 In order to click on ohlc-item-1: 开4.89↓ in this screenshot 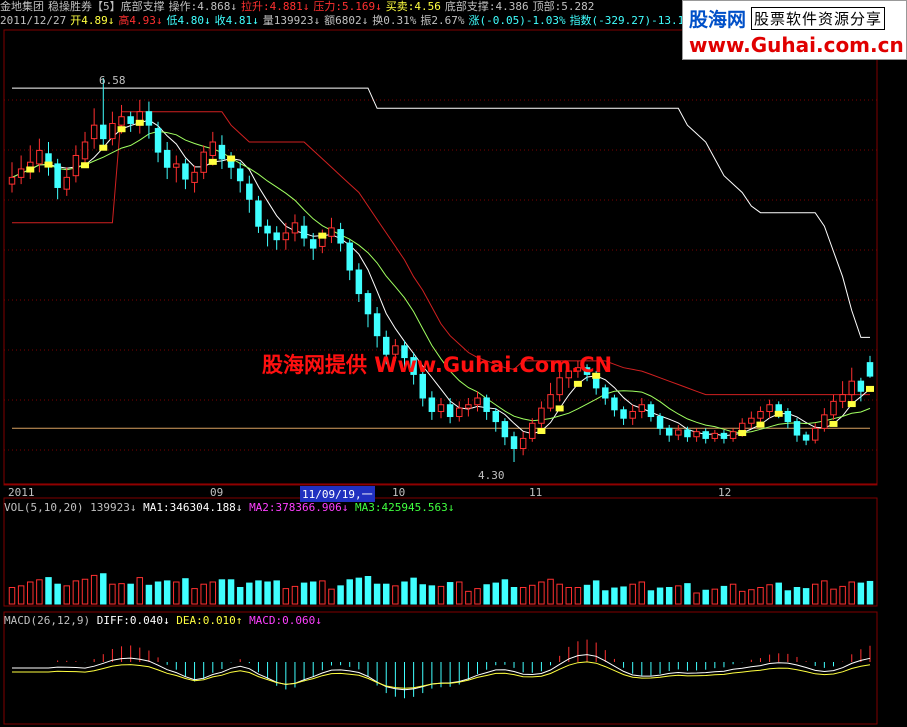, I will do `click(92, 20)`.